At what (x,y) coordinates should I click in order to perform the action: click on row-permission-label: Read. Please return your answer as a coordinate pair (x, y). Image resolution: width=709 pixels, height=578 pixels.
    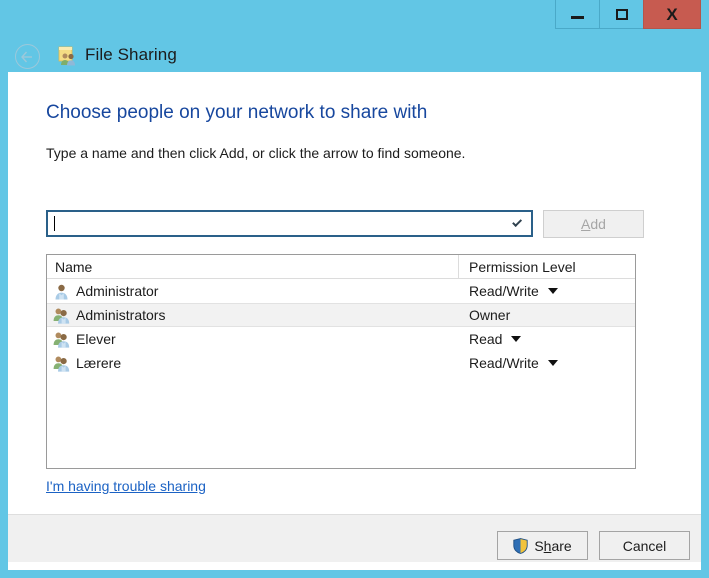
    Looking at the image, I should click on (486, 339).